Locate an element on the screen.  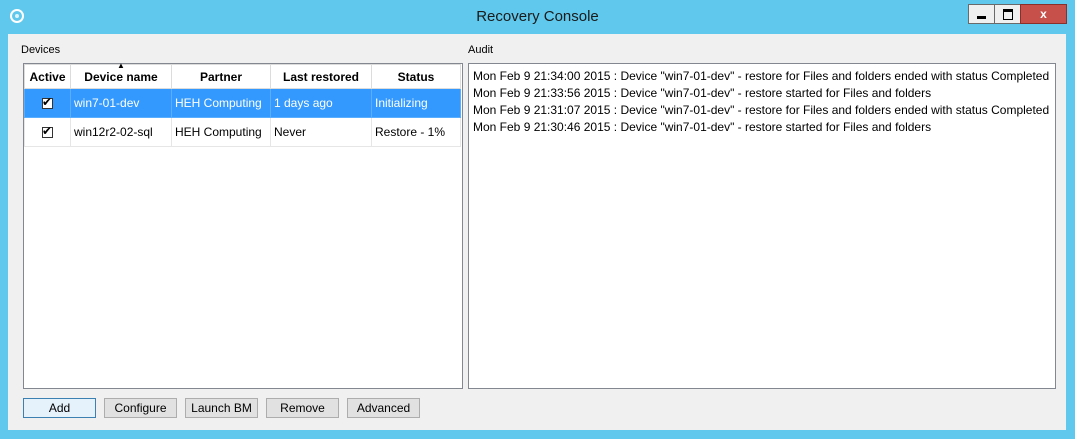
remove-button: Remove is located at coordinates (302, 408).